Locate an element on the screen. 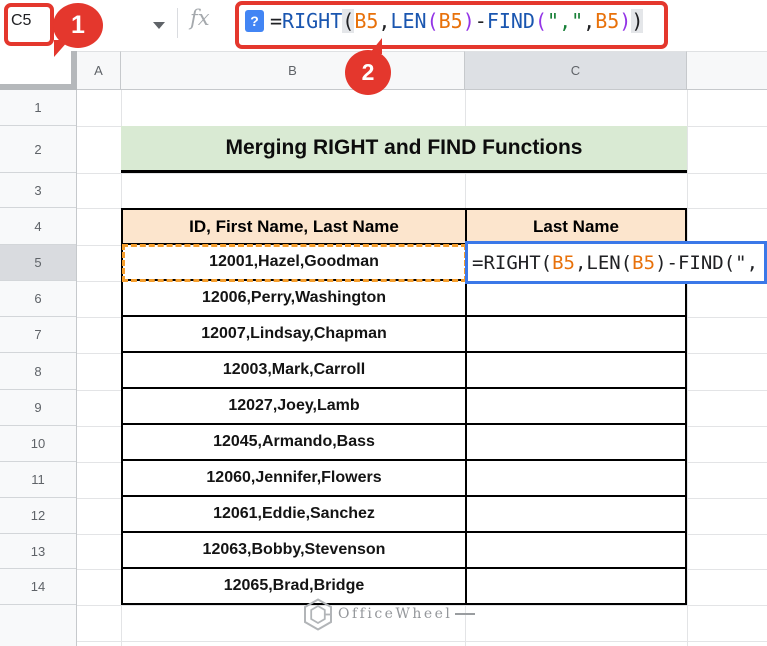  table-header-id-first-last: ID, First Name, Last Name is located at coordinates (295, 227).